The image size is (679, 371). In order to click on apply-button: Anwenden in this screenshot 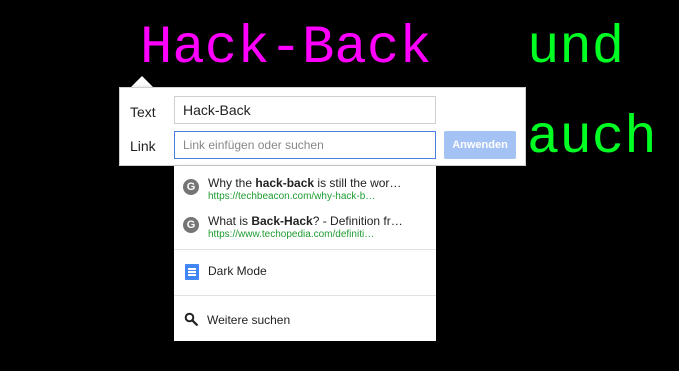, I will do `click(480, 145)`.